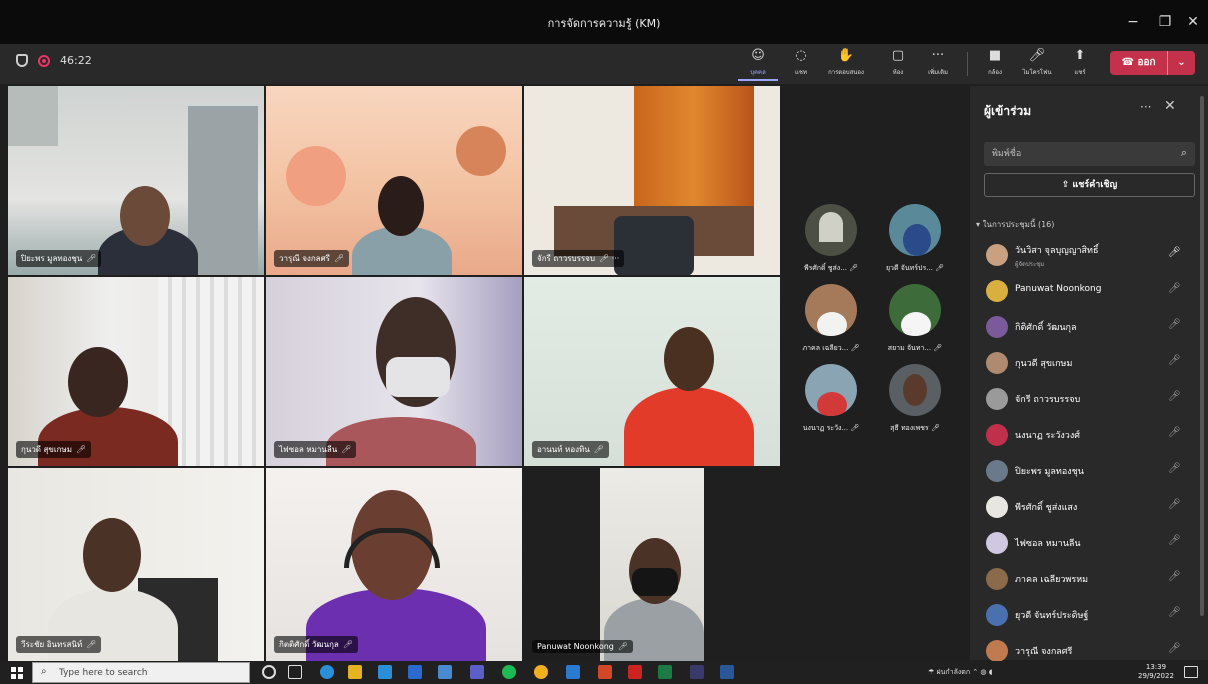  Describe the element at coordinates (385, 672) in the screenshot. I see `store-icon` at that location.